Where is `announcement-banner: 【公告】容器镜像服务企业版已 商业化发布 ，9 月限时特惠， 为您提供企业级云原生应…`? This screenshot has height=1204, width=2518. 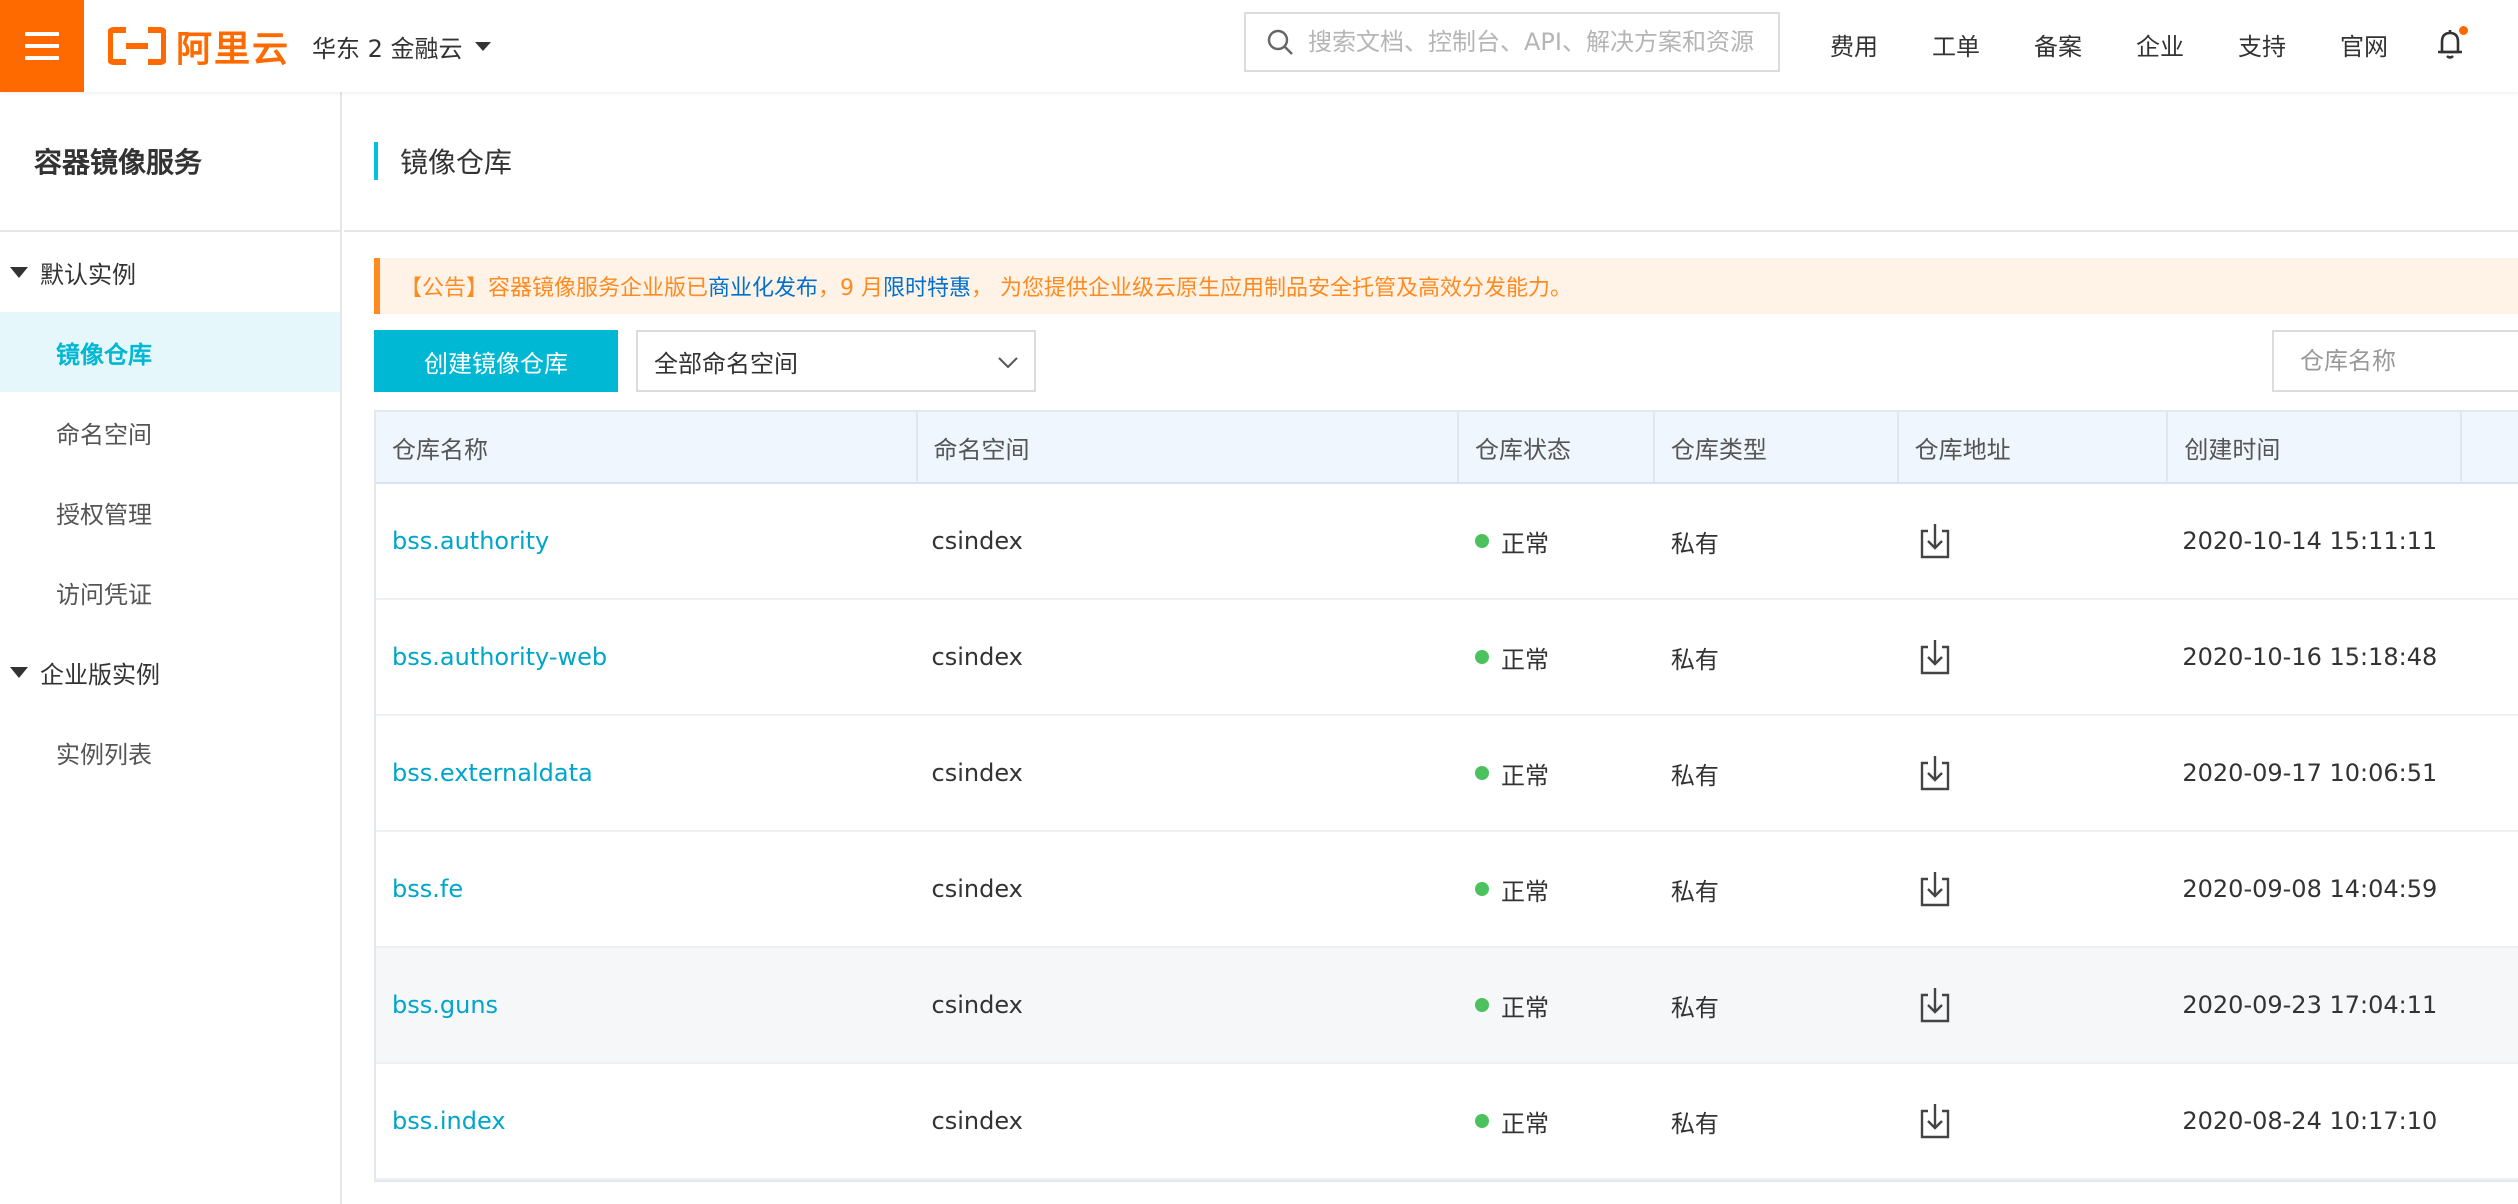
announcement-banner: 【公告】容器镜像服务企业版已 商业化发布 ，9 月限时特惠， 为您提供企业级云原生应… is located at coordinates (1446, 286).